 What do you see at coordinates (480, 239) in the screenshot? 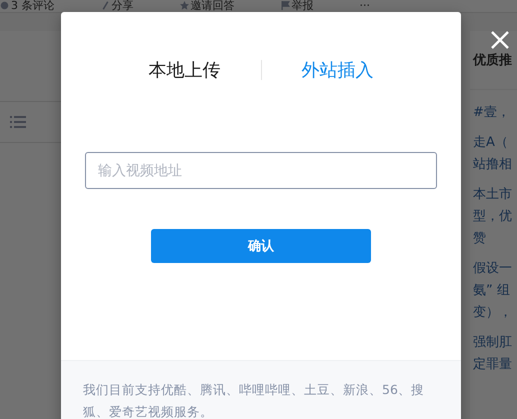
I see `link-text: 赞` at bounding box center [480, 239].